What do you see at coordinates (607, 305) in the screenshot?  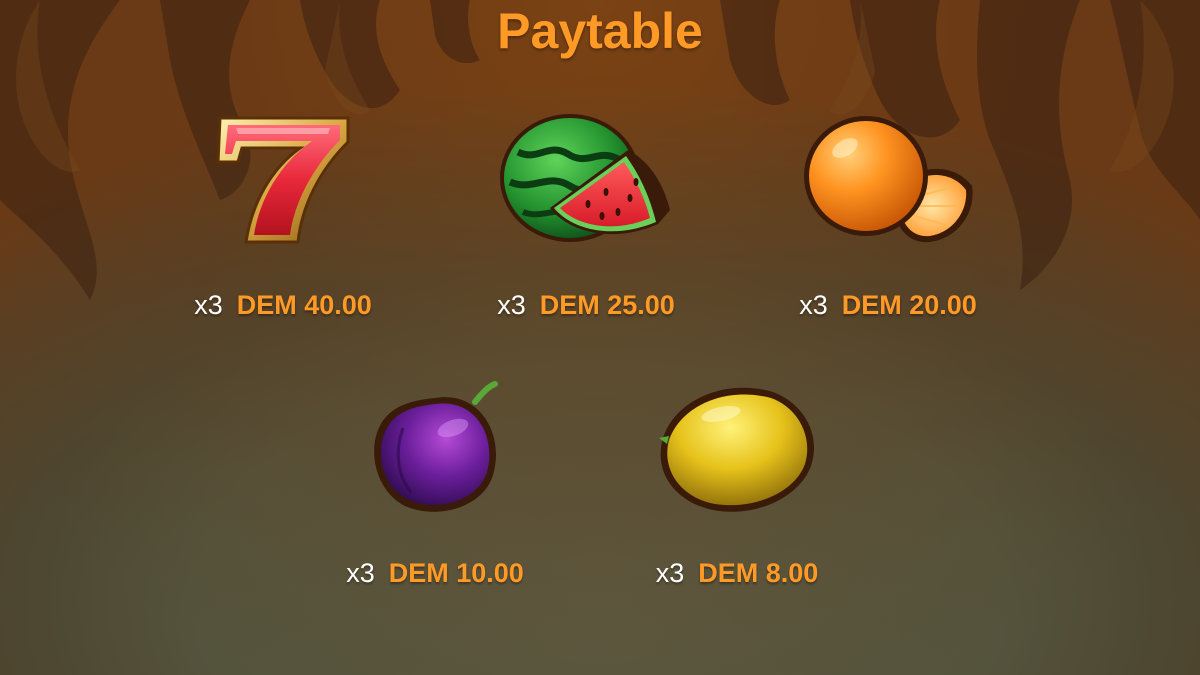 I see `payout-amount: DEM 25.00` at bounding box center [607, 305].